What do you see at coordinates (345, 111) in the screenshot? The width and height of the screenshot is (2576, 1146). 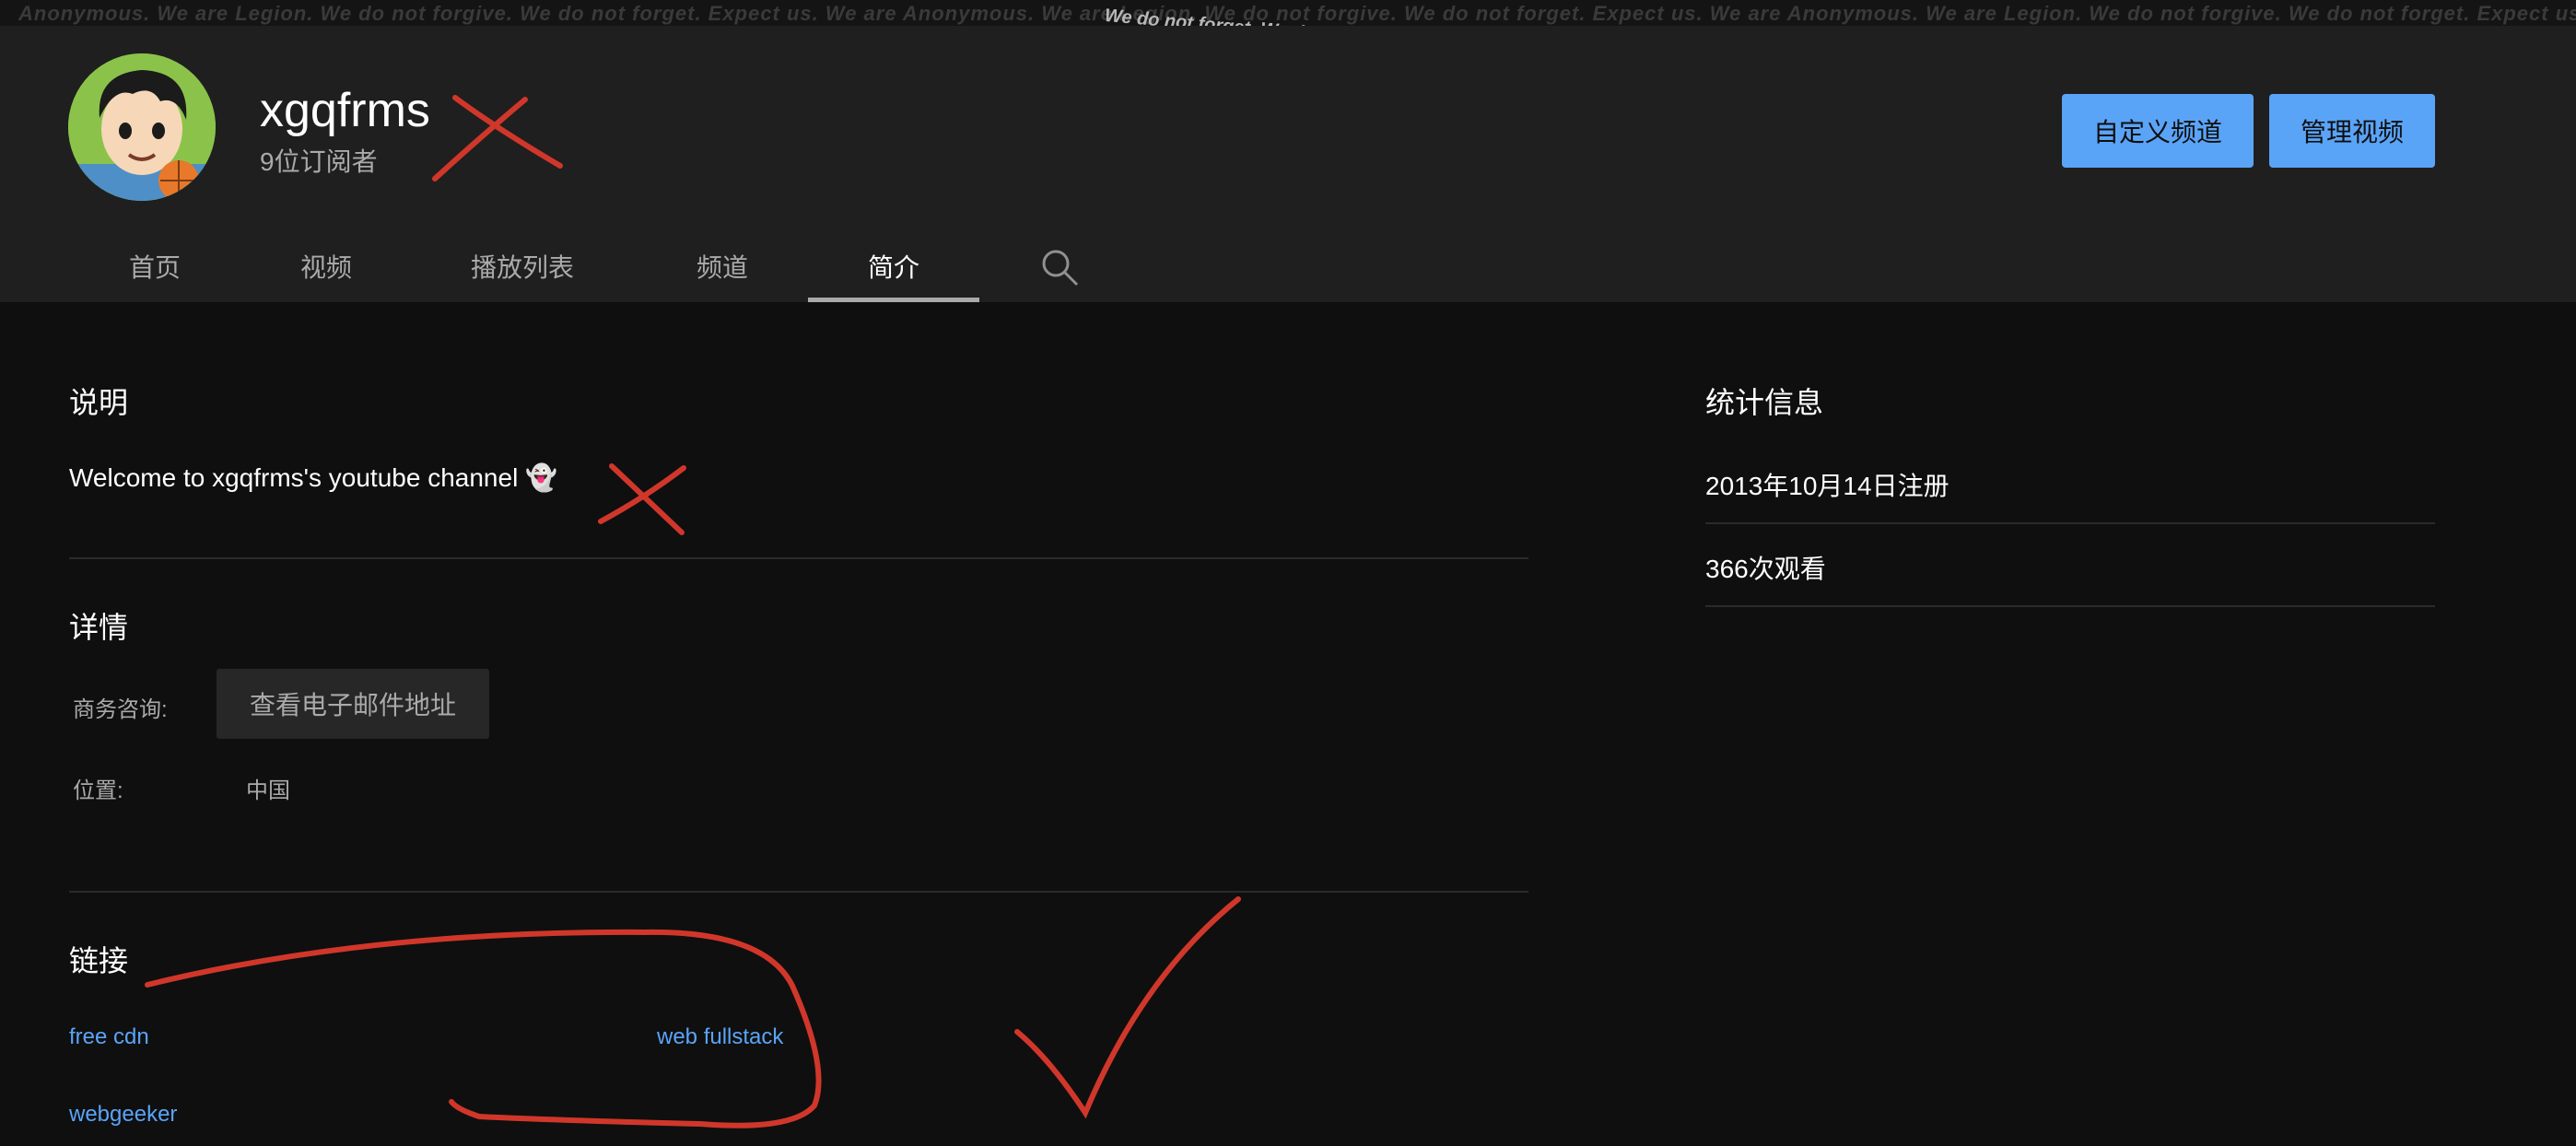 I see `channel-name: xgqfrms` at bounding box center [345, 111].